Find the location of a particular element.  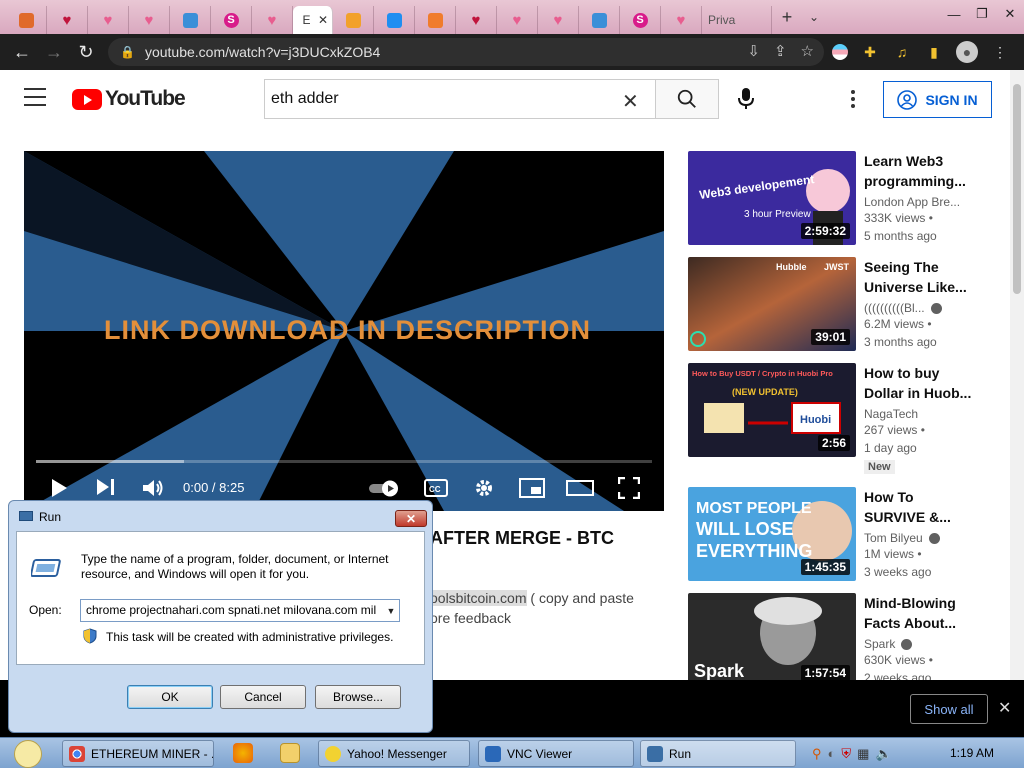

sign-in-button: SIGN IN is located at coordinates (937, 99).